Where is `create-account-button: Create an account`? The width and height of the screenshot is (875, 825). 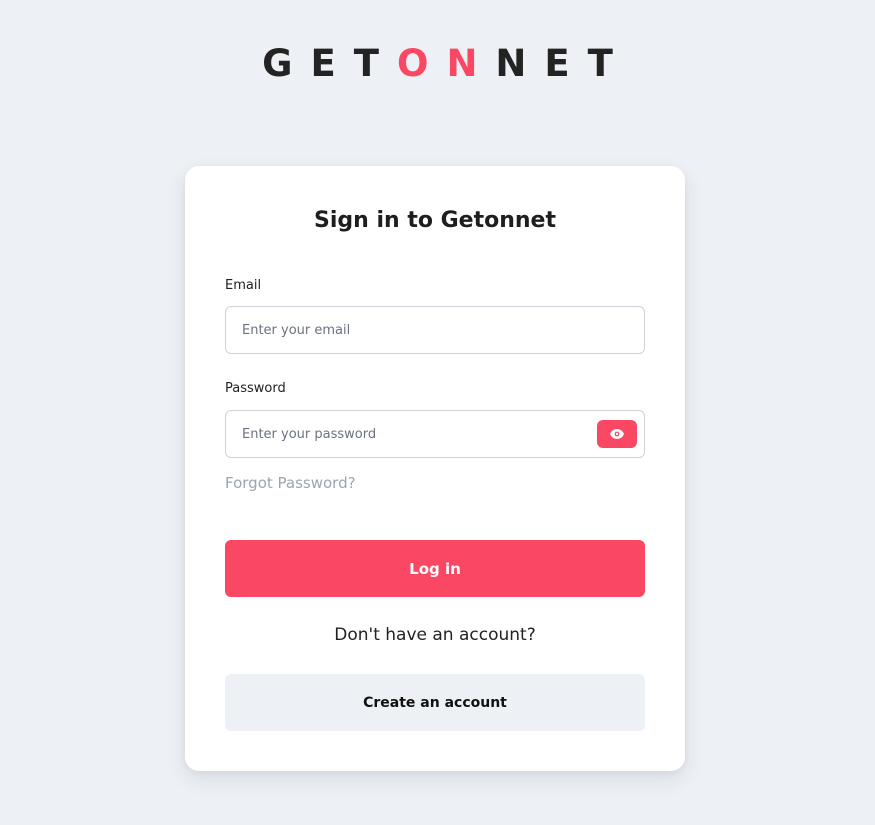 create-account-button: Create an account is located at coordinates (435, 702).